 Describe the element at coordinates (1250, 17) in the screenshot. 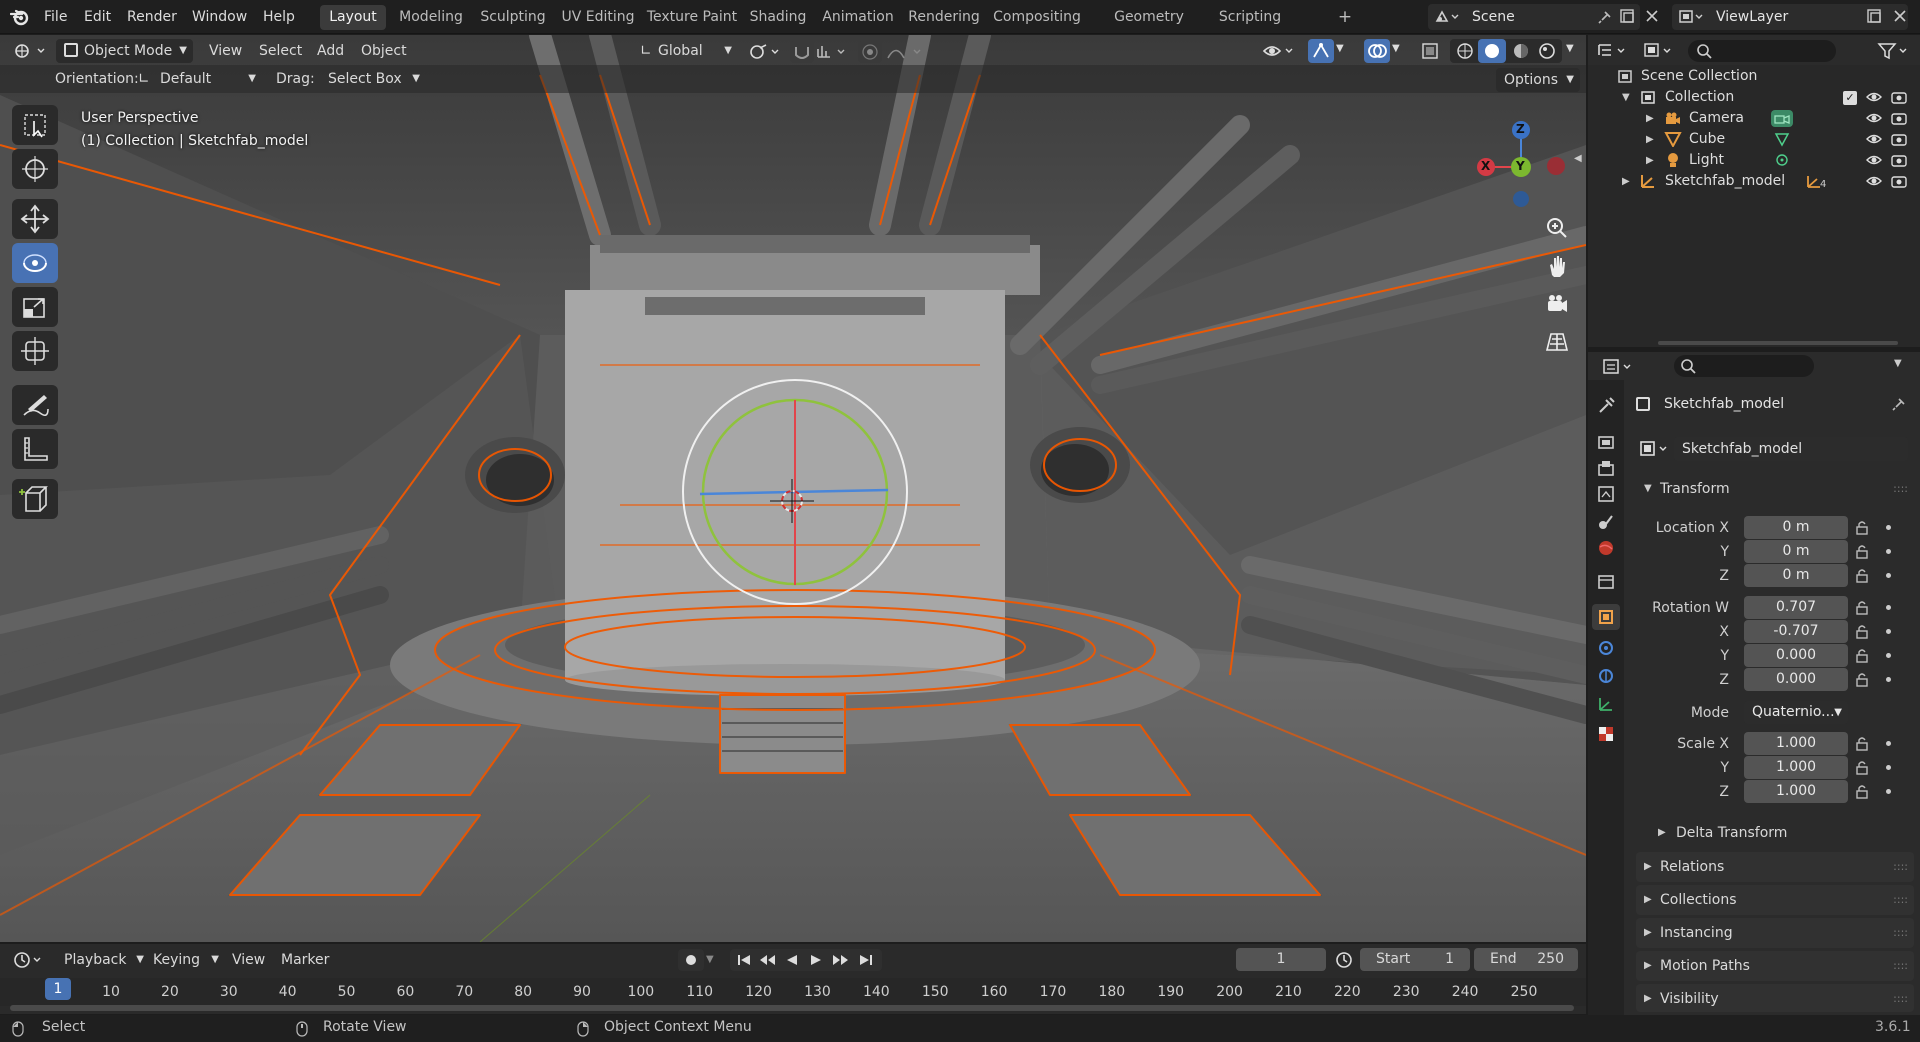

I see `tab-scripting: Scripting` at that location.